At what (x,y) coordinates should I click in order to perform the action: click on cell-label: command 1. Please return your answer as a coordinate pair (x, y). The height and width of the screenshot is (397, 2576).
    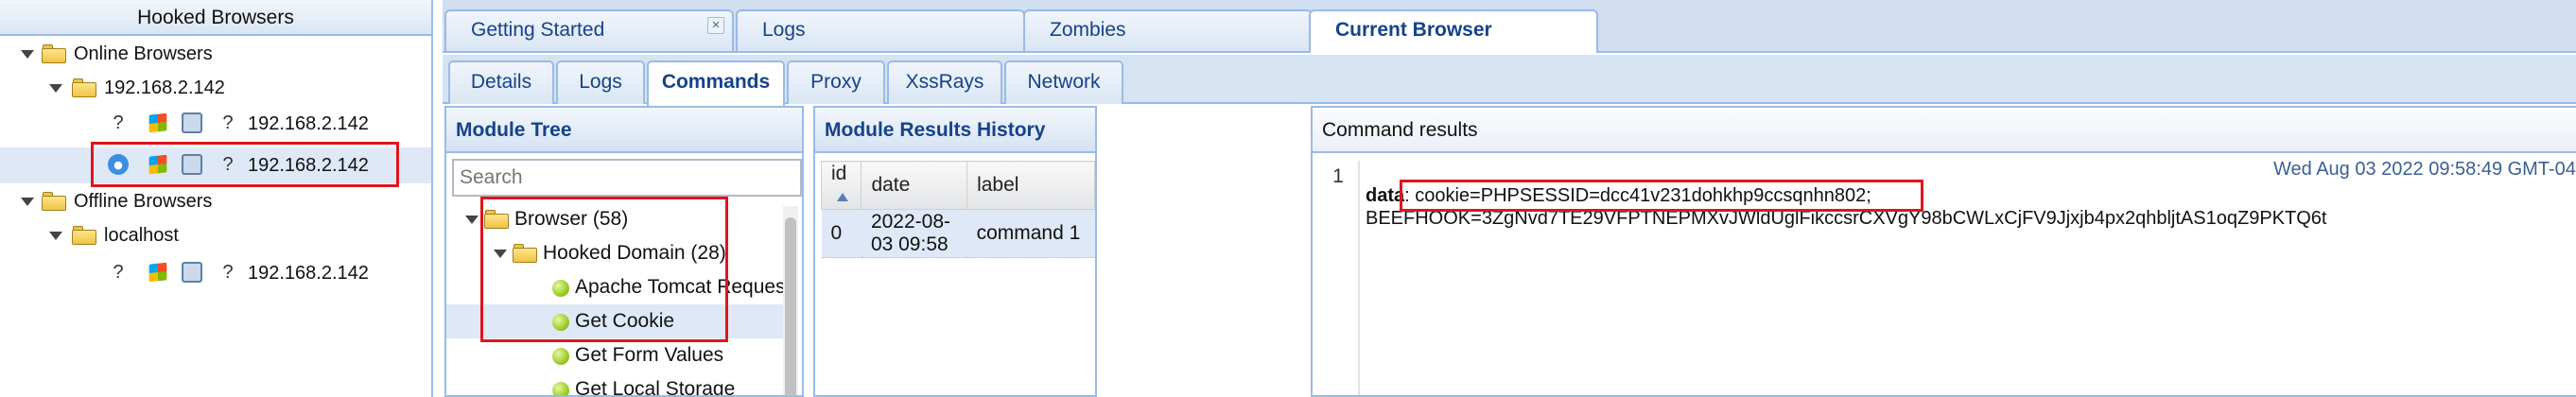
    Looking at the image, I should click on (1030, 233).